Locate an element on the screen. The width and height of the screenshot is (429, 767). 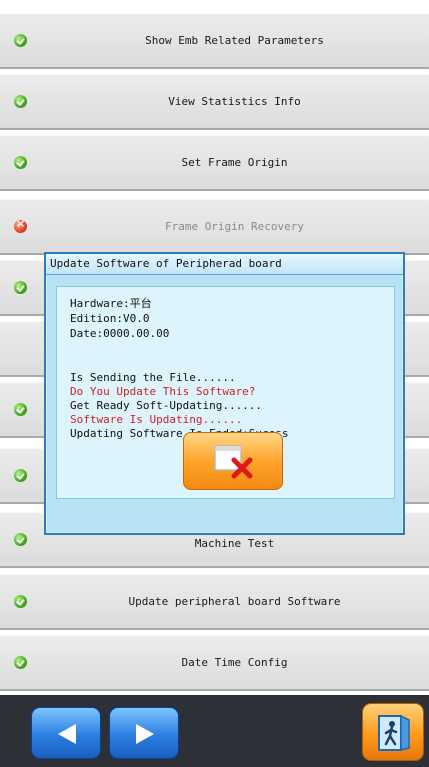
menu-item-update-peripheral-software: Update peripheral board Software is located at coordinates (214, 602).